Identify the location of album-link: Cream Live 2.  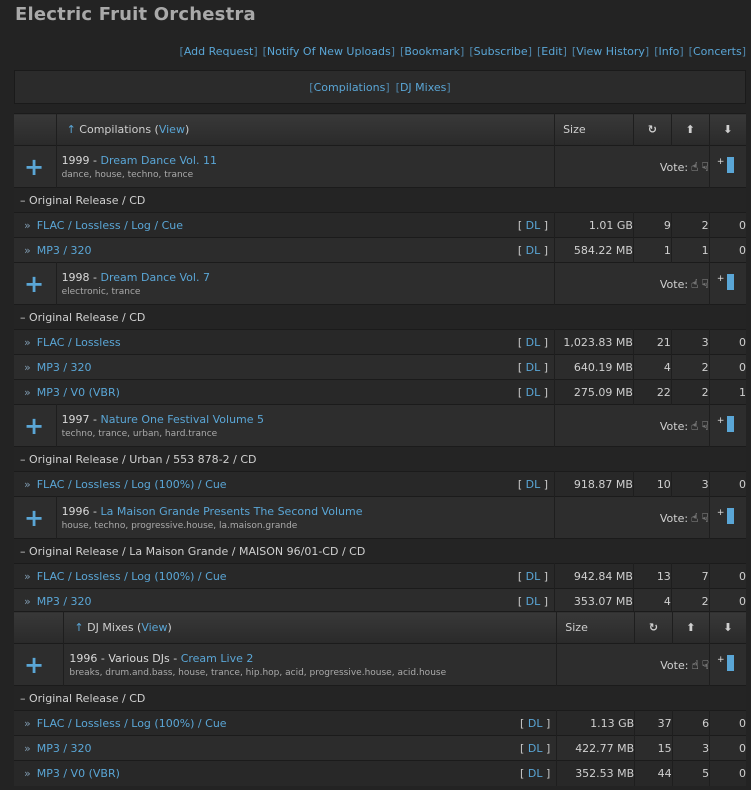
(217, 658).